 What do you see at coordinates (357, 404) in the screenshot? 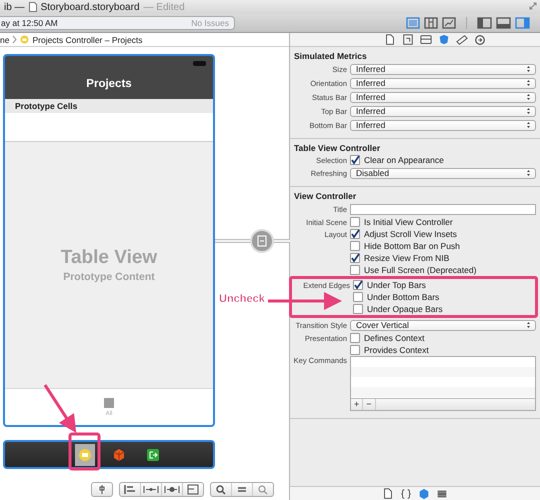
I see `add-button: +` at bounding box center [357, 404].